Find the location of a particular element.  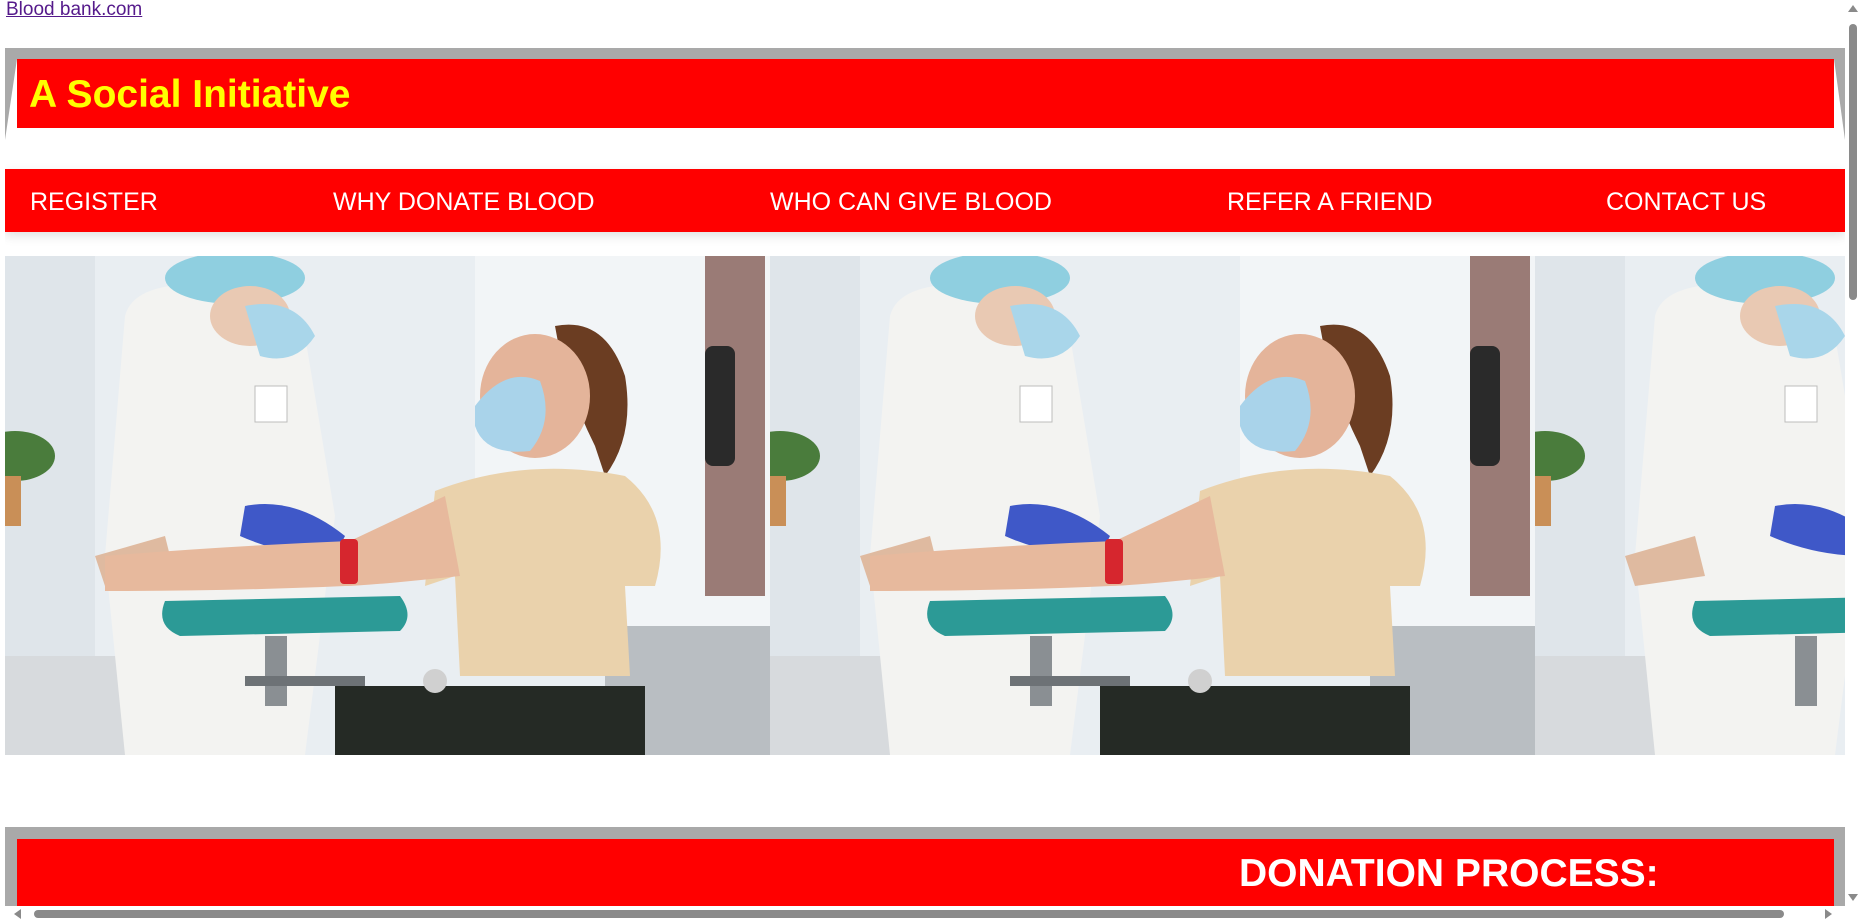

scroll-up-arrow-icon is located at coordinates (1853, 8).